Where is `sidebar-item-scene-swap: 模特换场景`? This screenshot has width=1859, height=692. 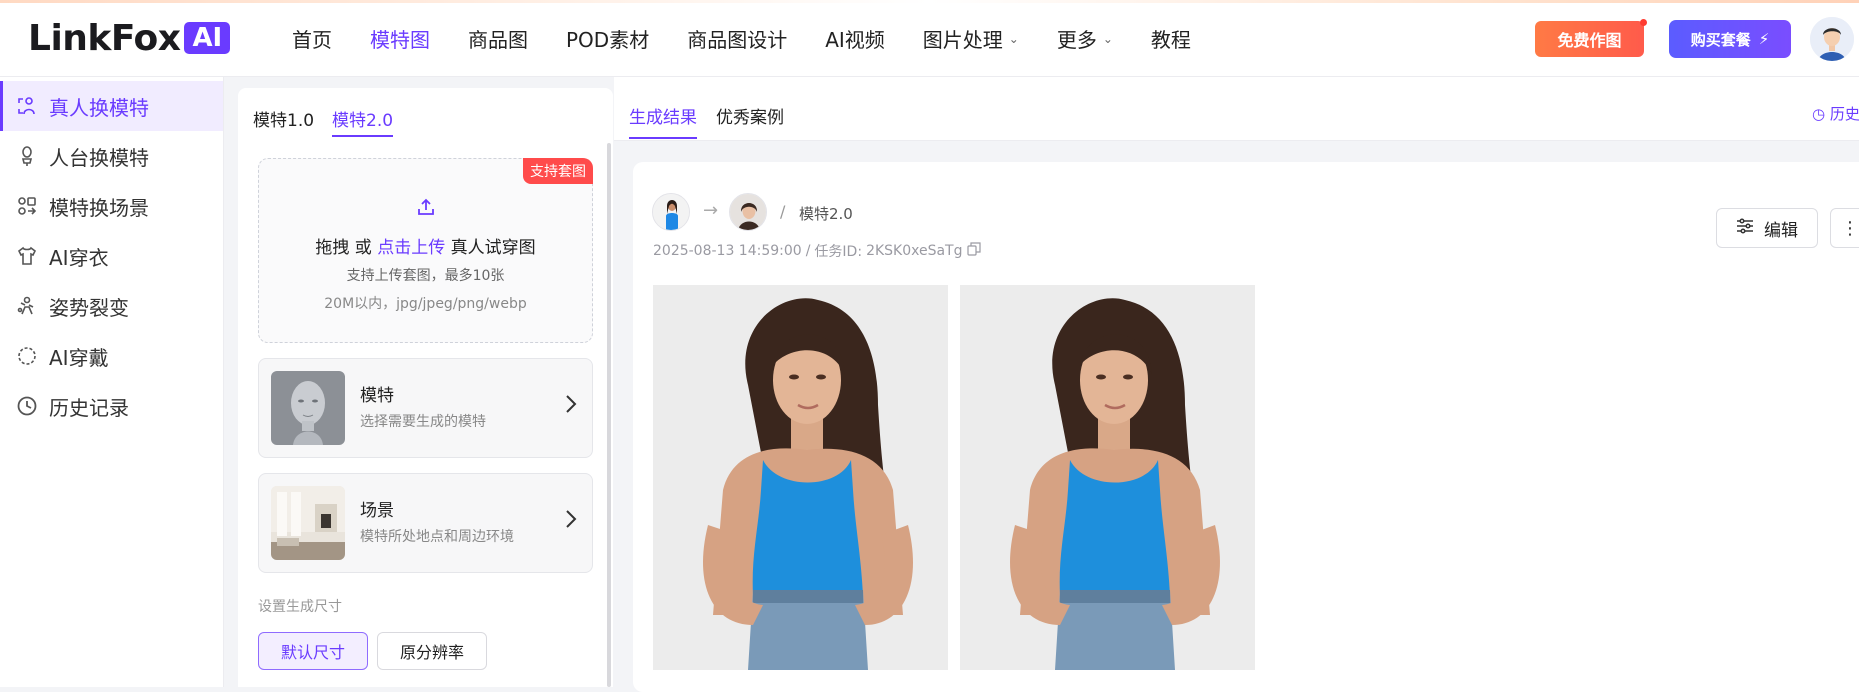 sidebar-item-scene-swap: 模特换场景 is located at coordinates (111, 206).